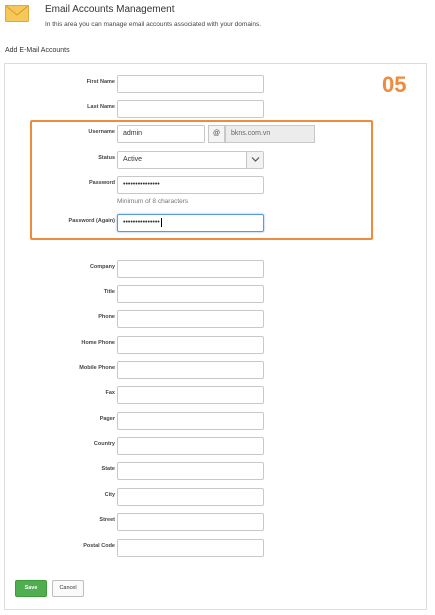  Describe the element at coordinates (110, 9) in the screenshot. I see `page-title: Email Accounts Management` at that location.